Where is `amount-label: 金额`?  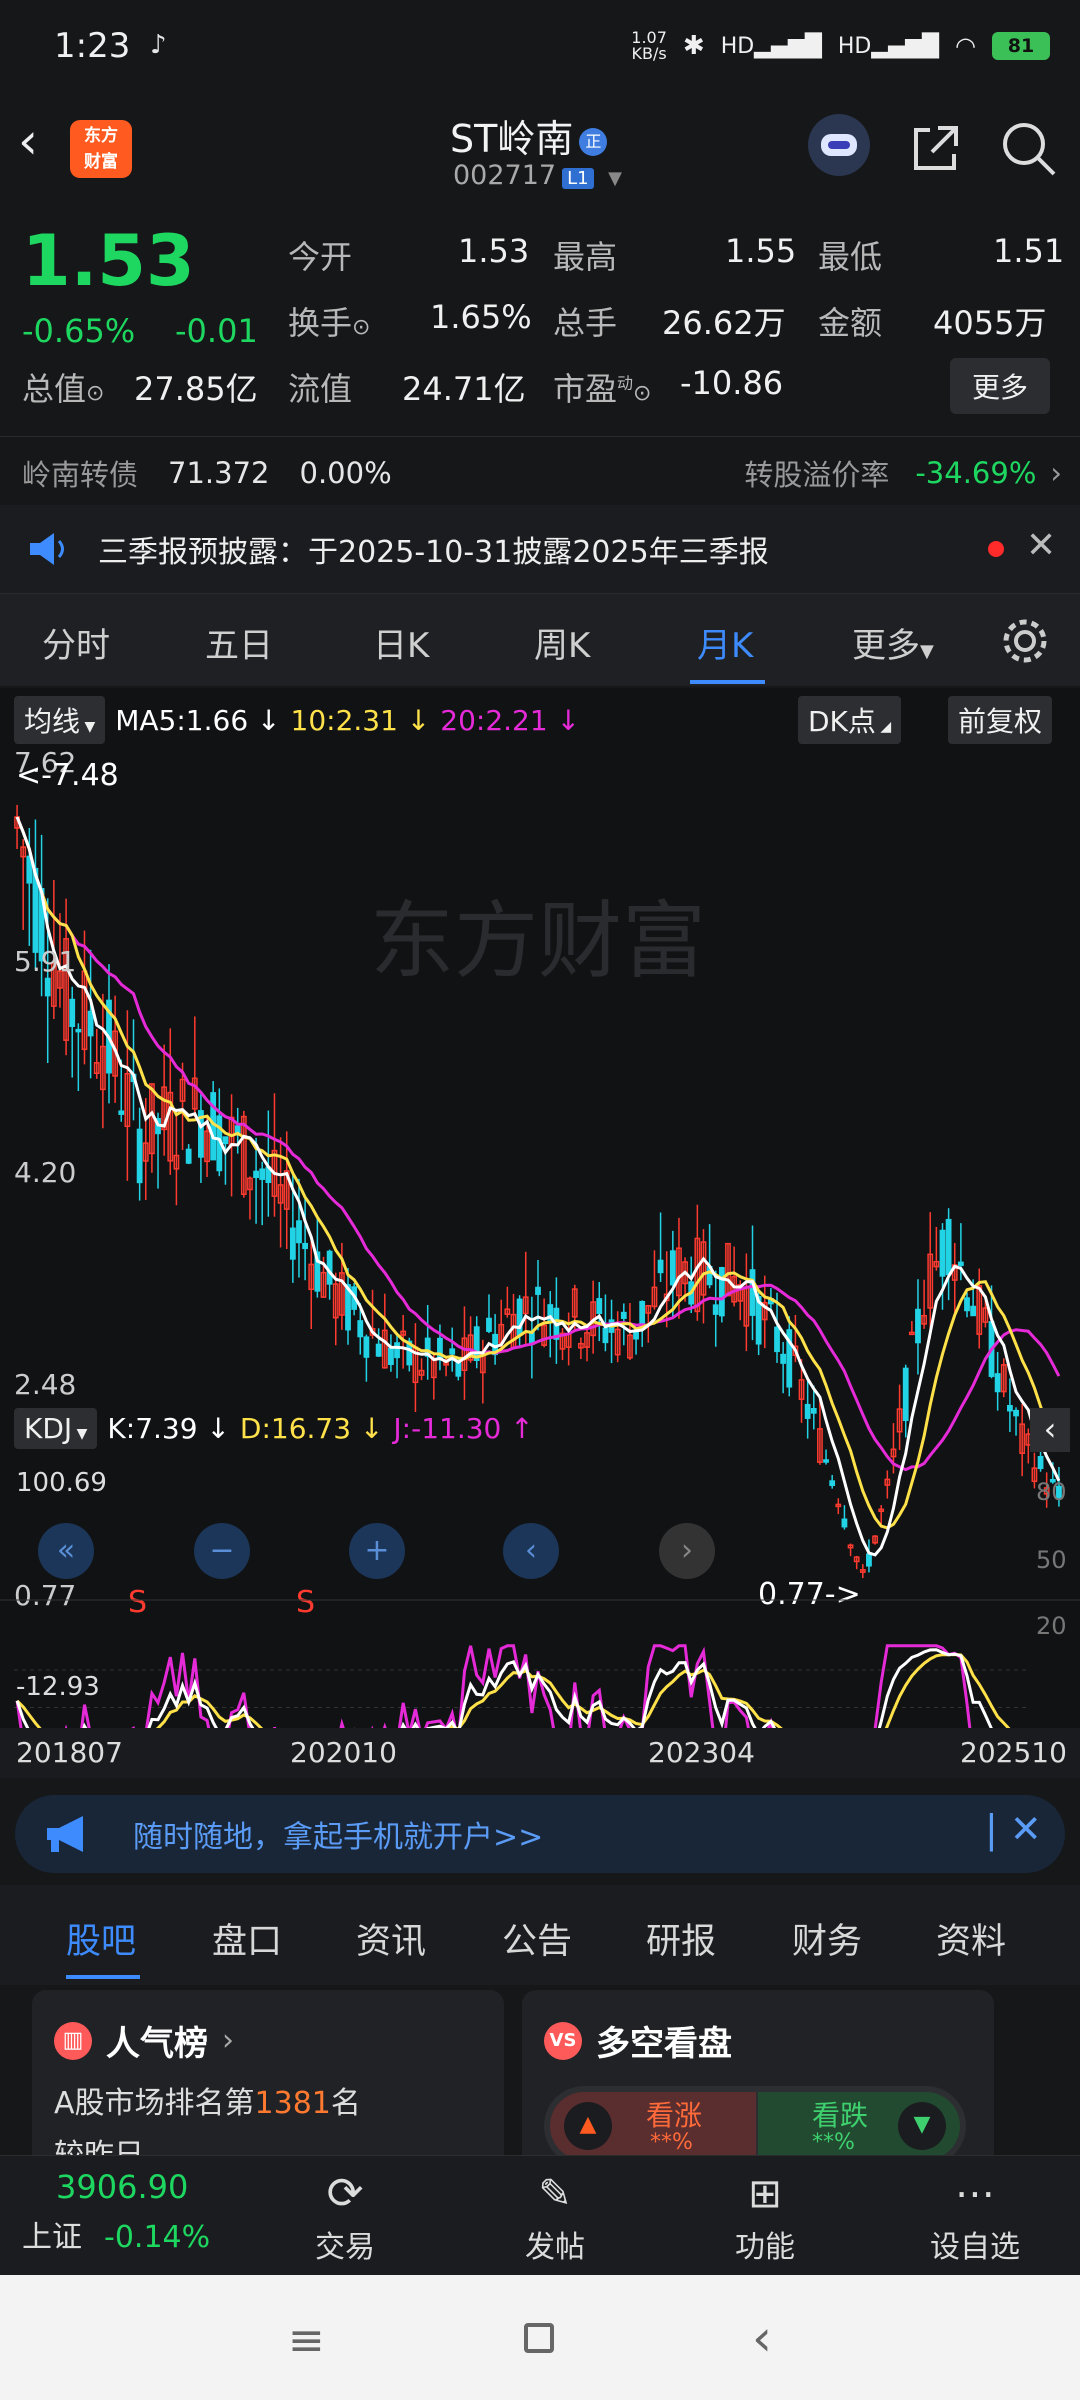 amount-label: 金额 is located at coordinates (850, 323).